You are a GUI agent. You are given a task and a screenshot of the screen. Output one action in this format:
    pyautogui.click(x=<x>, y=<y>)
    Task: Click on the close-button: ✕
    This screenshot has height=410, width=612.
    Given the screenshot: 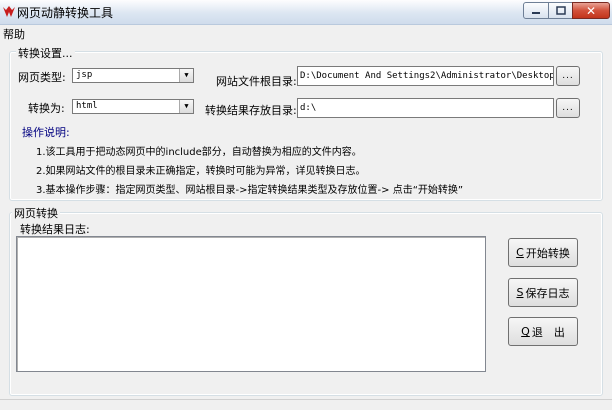 What is the action you would take?
    pyautogui.click(x=591, y=10)
    